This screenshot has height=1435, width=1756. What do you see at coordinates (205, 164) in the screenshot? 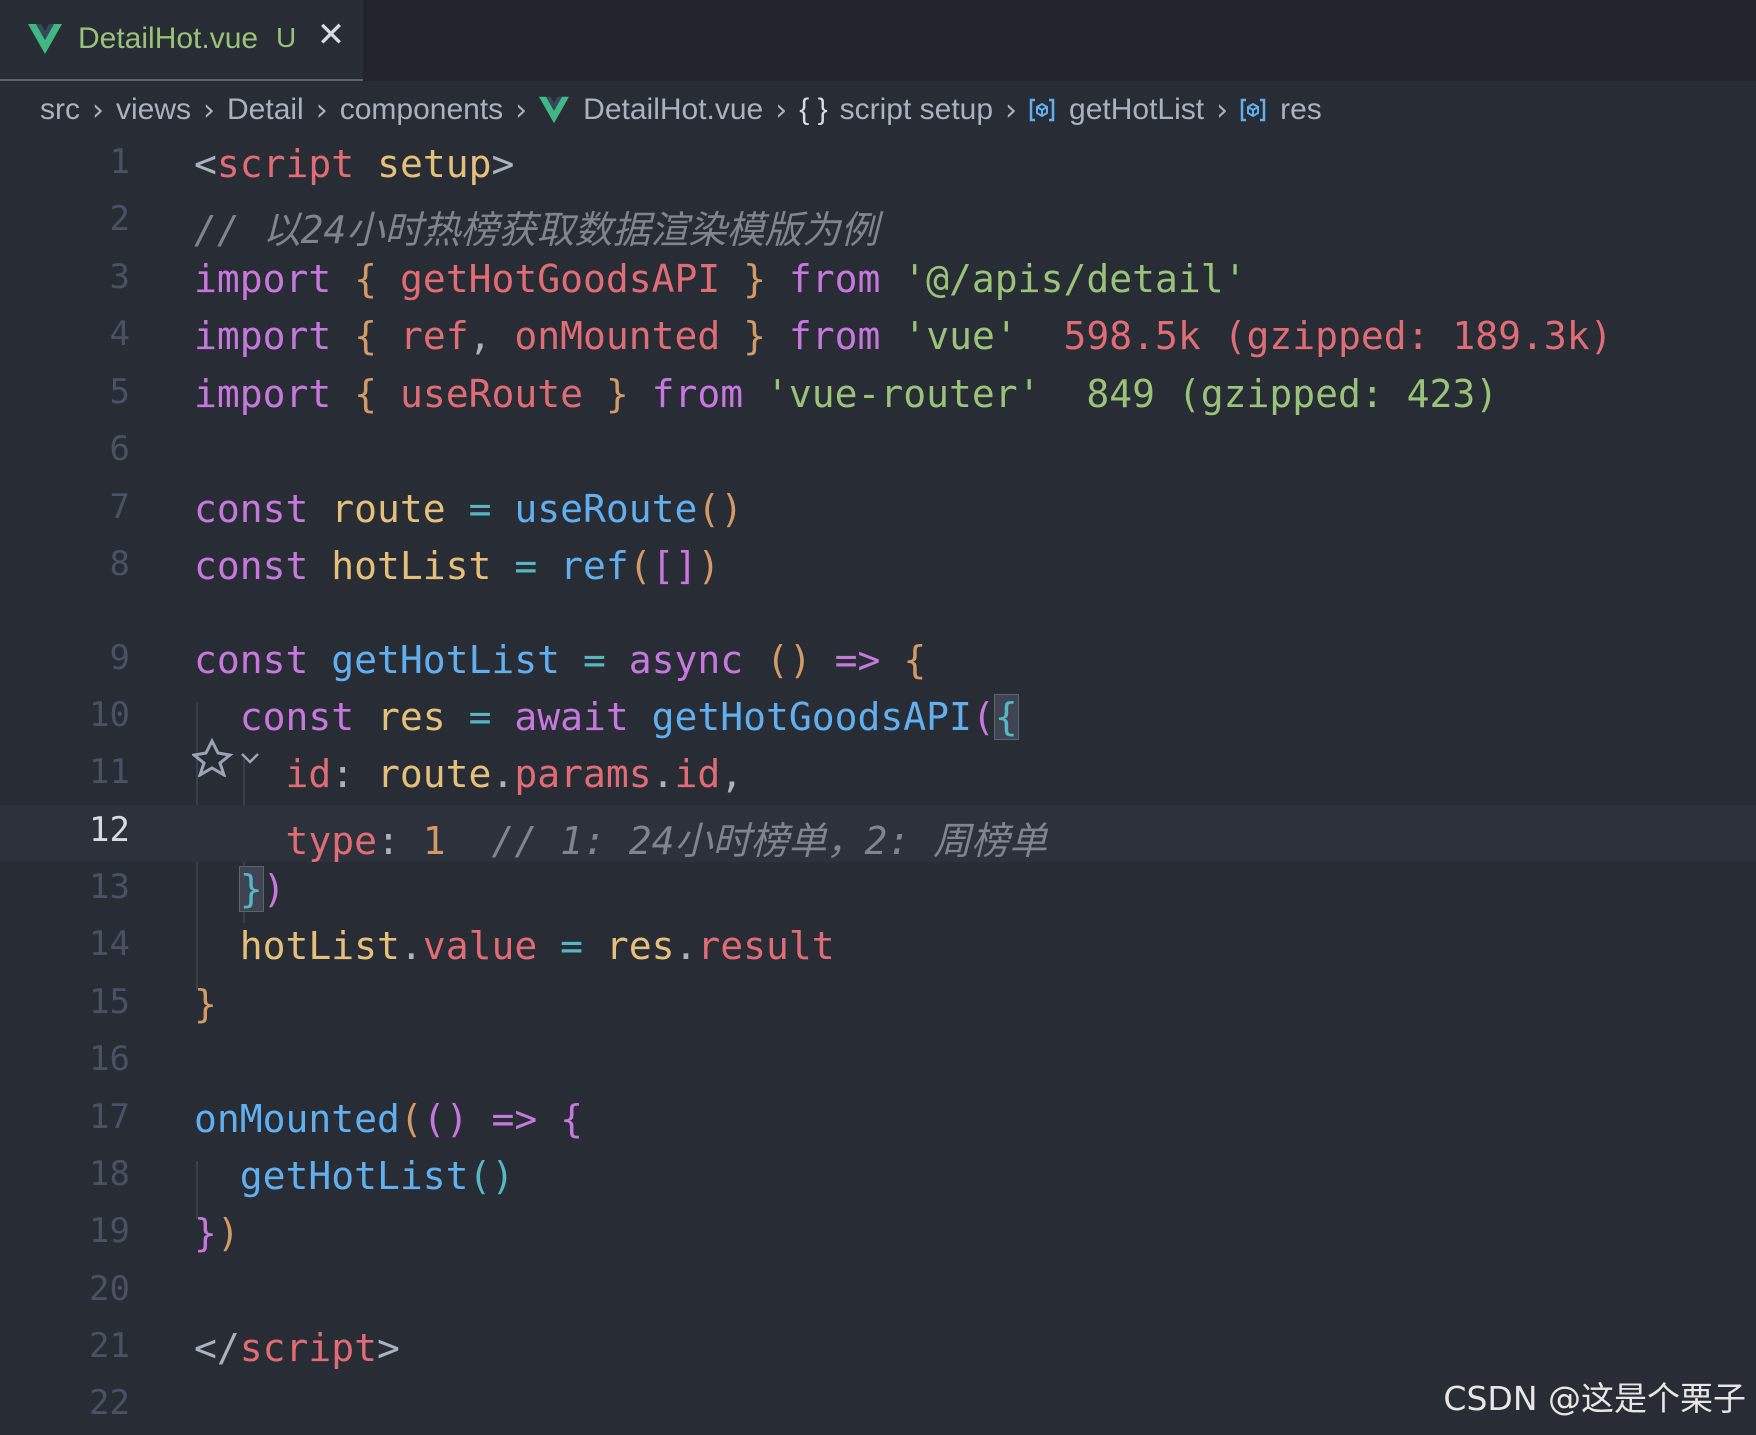
I see `token: <` at bounding box center [205, 164].